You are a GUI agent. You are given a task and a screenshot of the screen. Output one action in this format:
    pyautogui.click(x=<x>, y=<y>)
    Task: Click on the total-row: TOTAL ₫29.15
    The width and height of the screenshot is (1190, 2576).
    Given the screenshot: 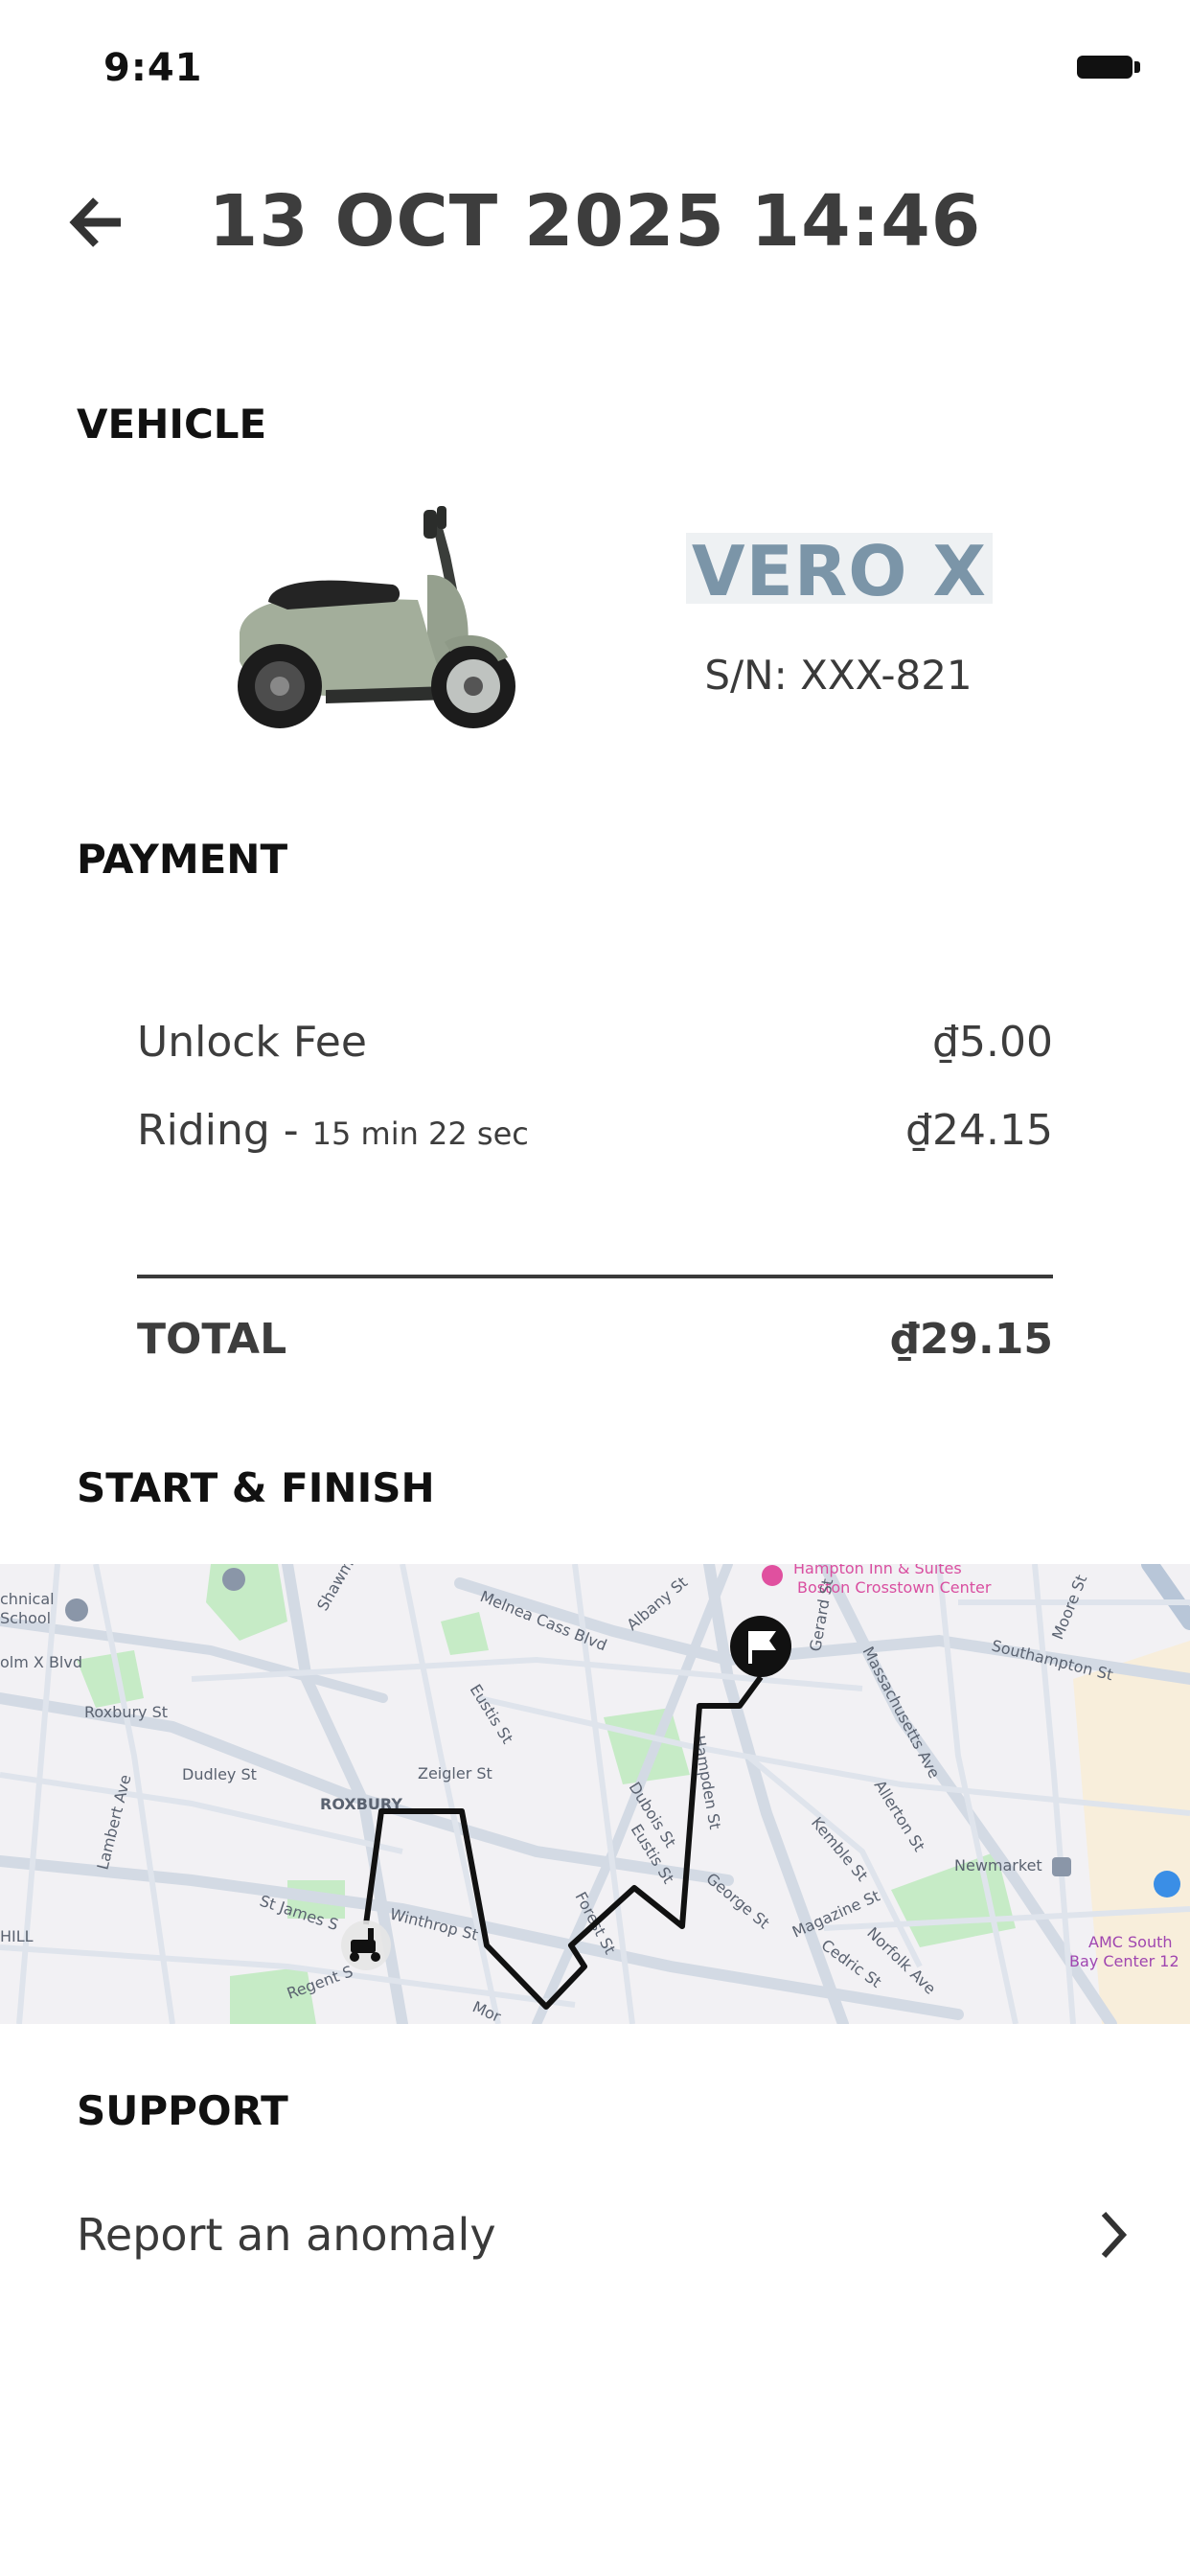 What is the action you would take?
    pyautogui.click(x=595, y=1339)
    